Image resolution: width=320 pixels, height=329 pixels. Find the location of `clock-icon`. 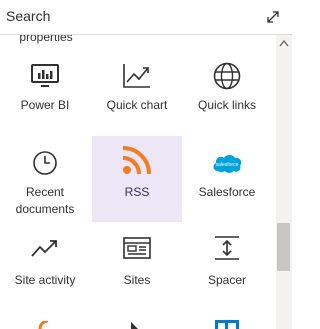

clock-icon is located at coordinates (45, 163).